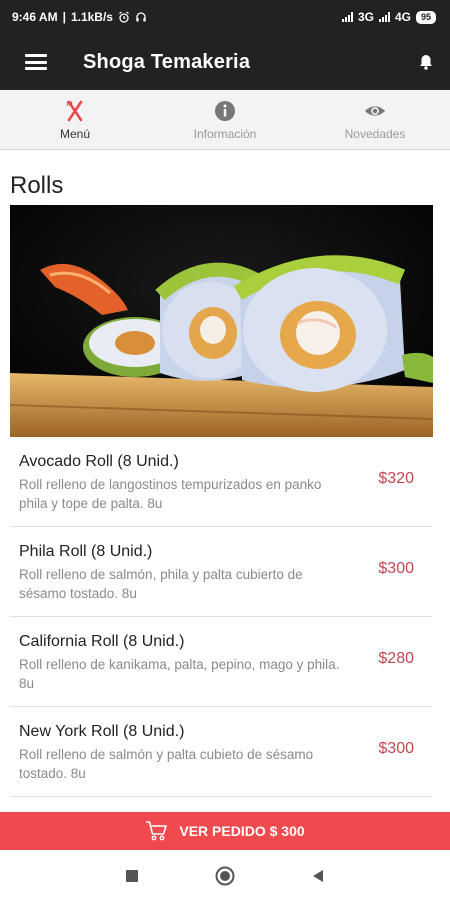 The image size is (450, 900). Describe the element at coordinates (157, 831) in the screenshot. I see `cart-icon` at that location.